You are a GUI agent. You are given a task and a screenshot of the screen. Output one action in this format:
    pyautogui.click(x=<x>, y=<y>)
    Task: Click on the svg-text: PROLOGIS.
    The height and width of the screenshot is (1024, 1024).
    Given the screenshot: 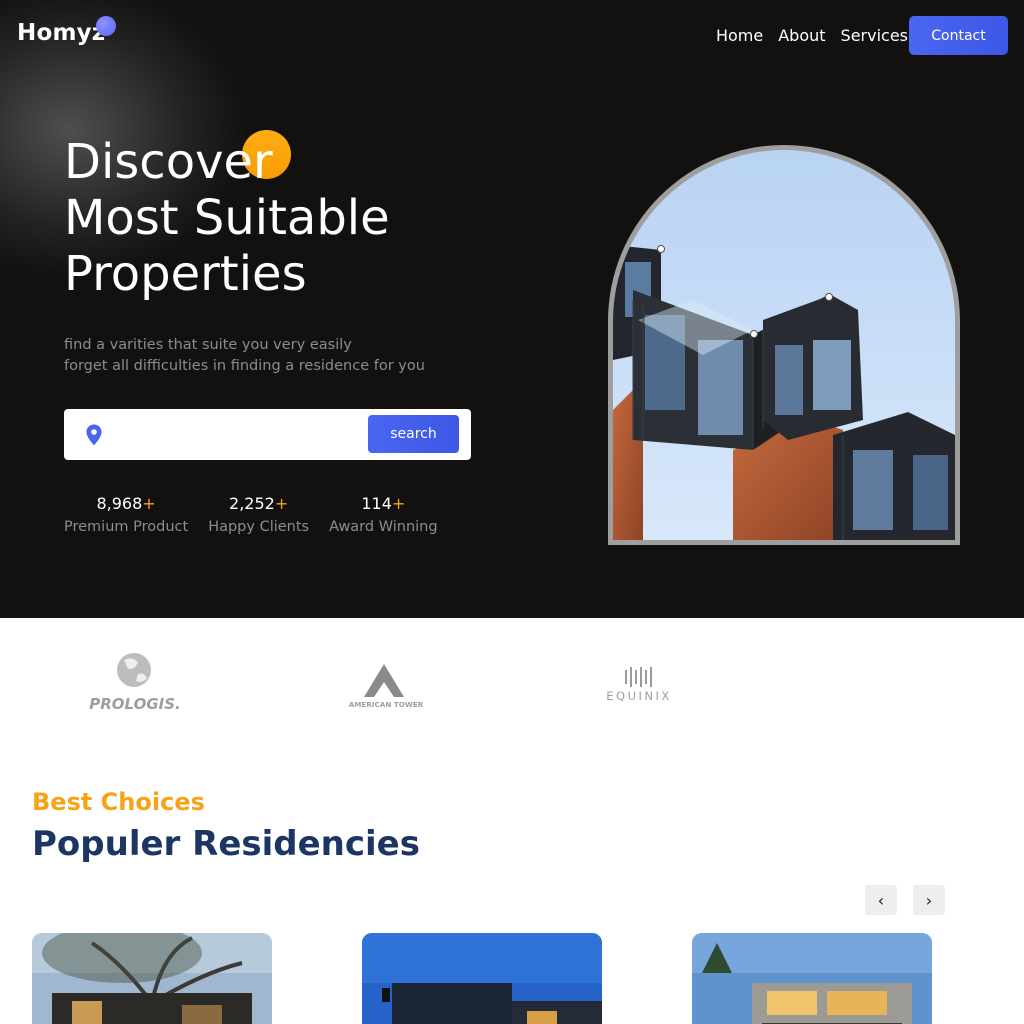 What is the action you would take?
    pyautogui.click(x=134, y=704)
    